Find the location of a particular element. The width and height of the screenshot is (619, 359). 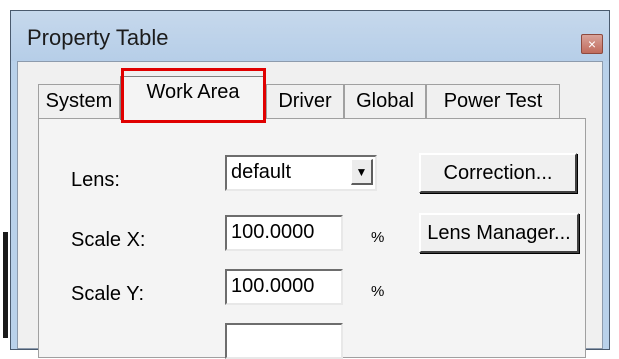

title-bar: Property Table × is located at coordinates (310, 36).